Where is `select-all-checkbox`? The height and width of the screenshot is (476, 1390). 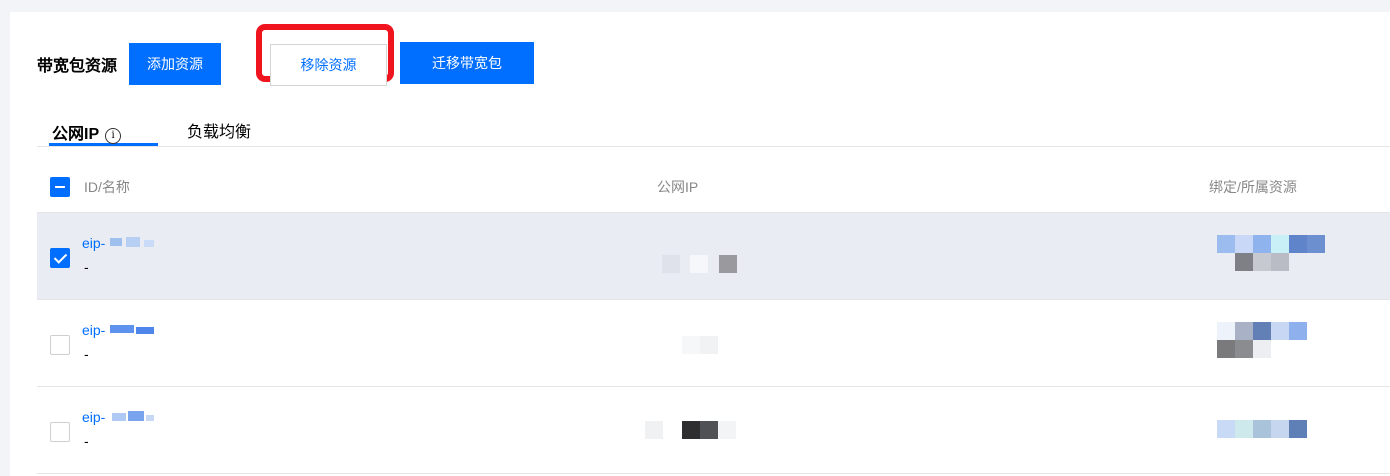 select-all-checkbox is located at coordinates (60, 187).